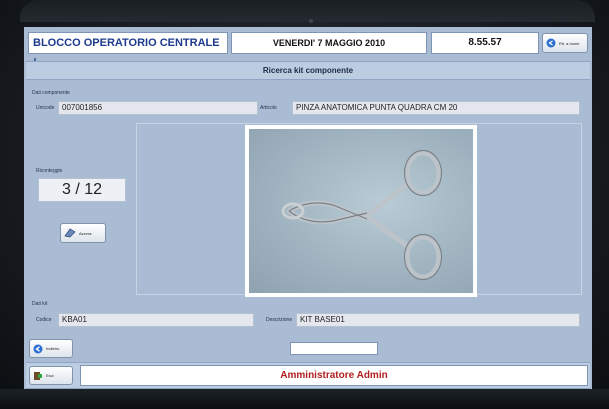 The height and width of the screenshot is (409, 609). Describe the element at coordinates (485, 43) in the screenshot. I see `time-display: 8.55.57` at that location.